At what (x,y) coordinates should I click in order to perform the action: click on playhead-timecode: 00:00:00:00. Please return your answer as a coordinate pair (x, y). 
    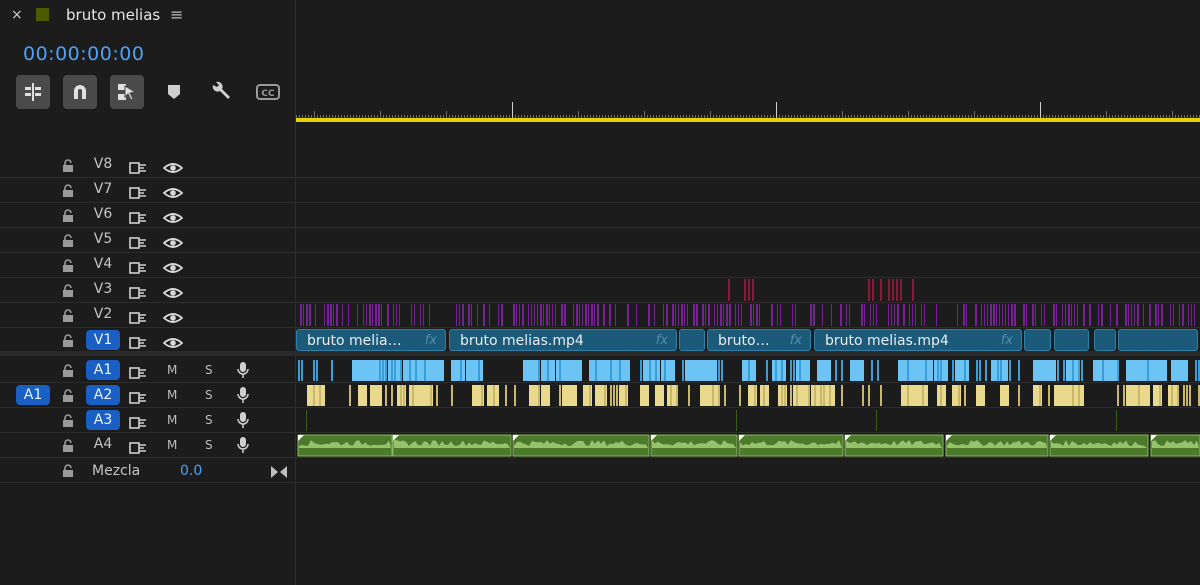
    Looking at the image, I should click on (83, 54).